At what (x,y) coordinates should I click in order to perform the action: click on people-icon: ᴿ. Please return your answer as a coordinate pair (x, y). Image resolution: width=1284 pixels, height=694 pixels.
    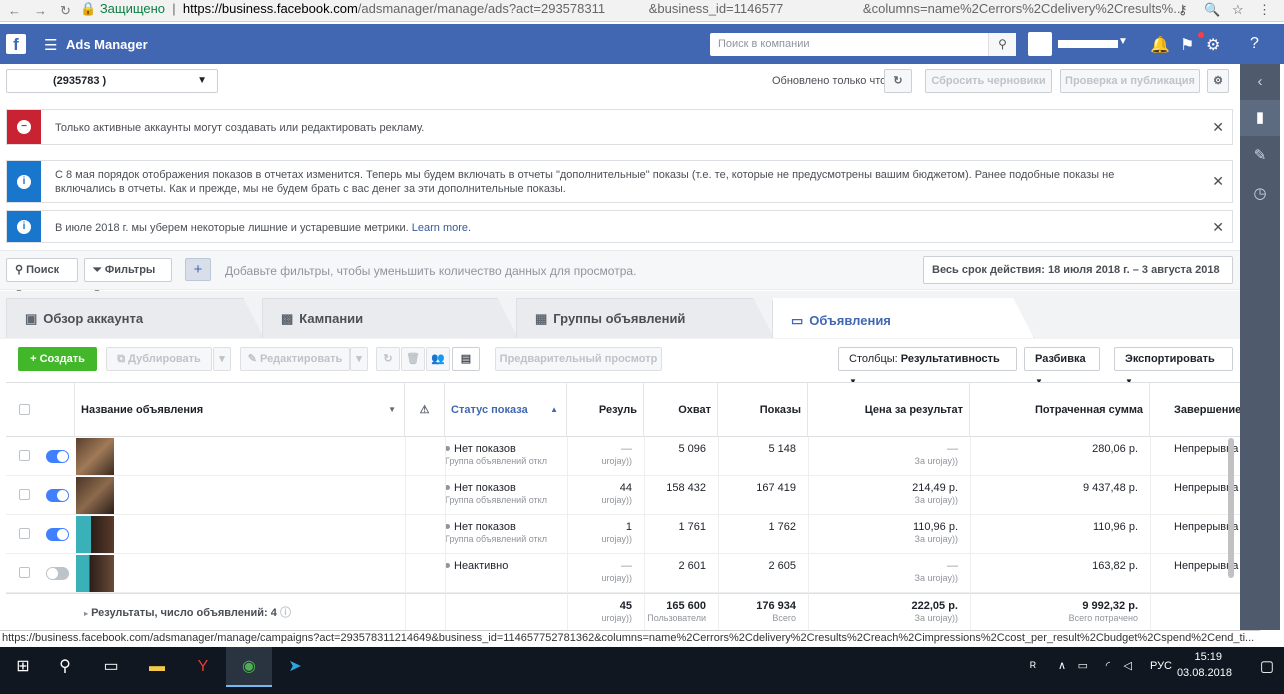
    Looking at the image, I should click on (1033, 666).